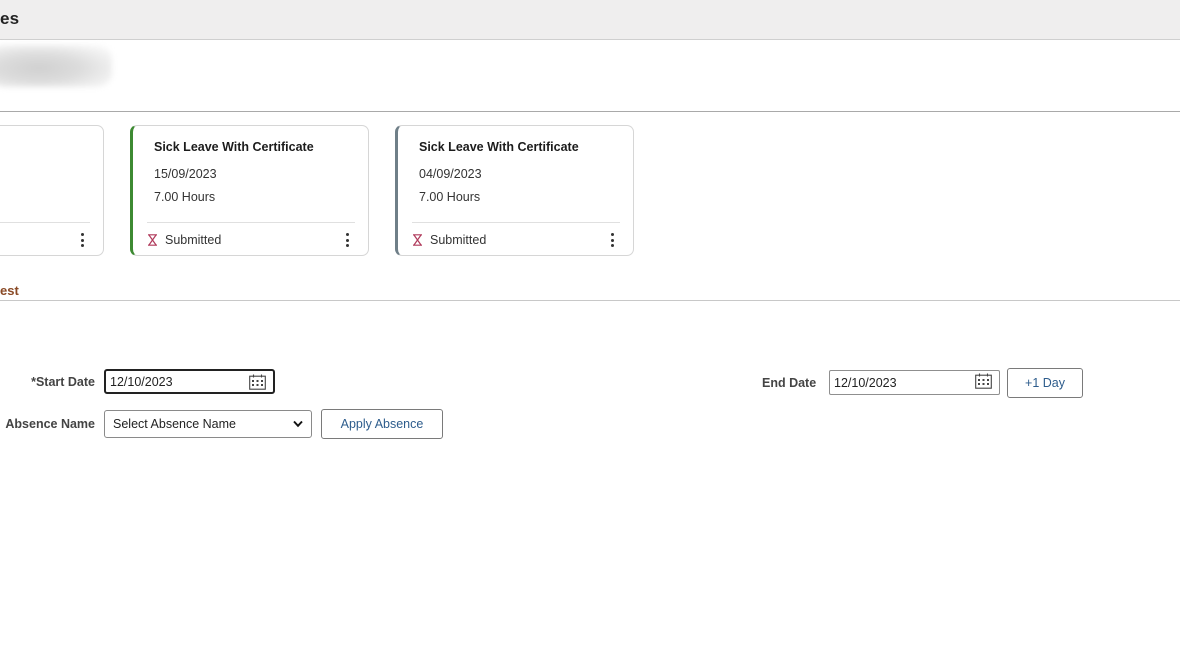  Describe the element at coordinates (298, 424) in the screenshot. I see `chevron-down-icon` at that location.